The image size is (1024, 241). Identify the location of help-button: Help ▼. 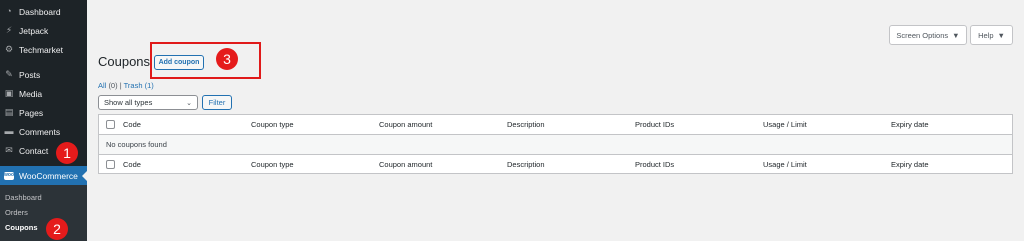
(991, 35).